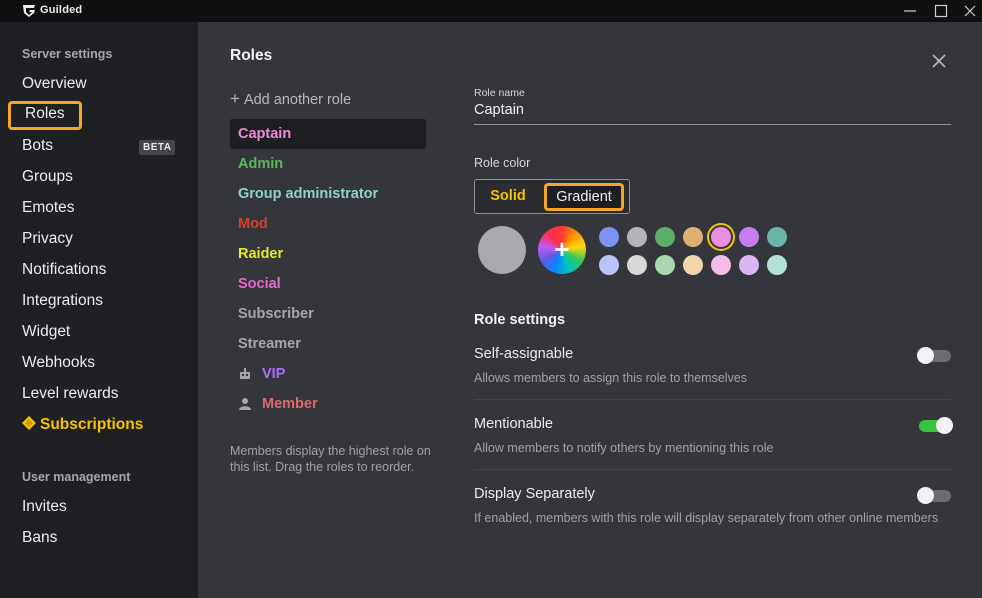 The image size is (982, 598). Describe the element at coordinates (46, 332) in the screenshot. I see `sidebar-item-widget: Widget` at that location.